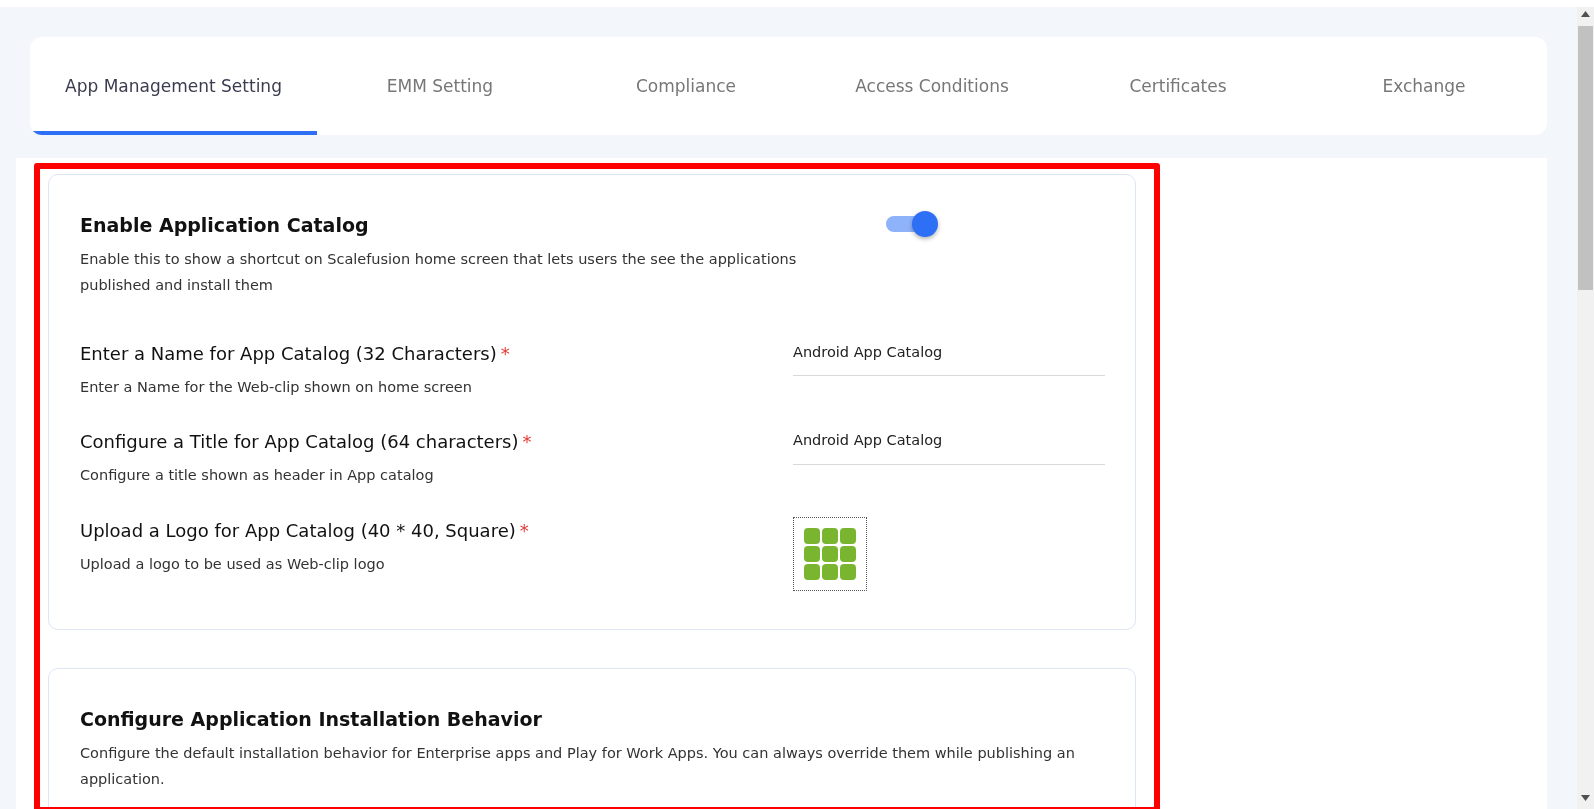 This screenshot has width=1594, height=809. Describe the element at coordinates (578, 766) in the screenshot. I see `section-description: Configure the default installation behavior for Enterprise apps and Play for Work Apps. You can always override them while publishing an application.` at that location.